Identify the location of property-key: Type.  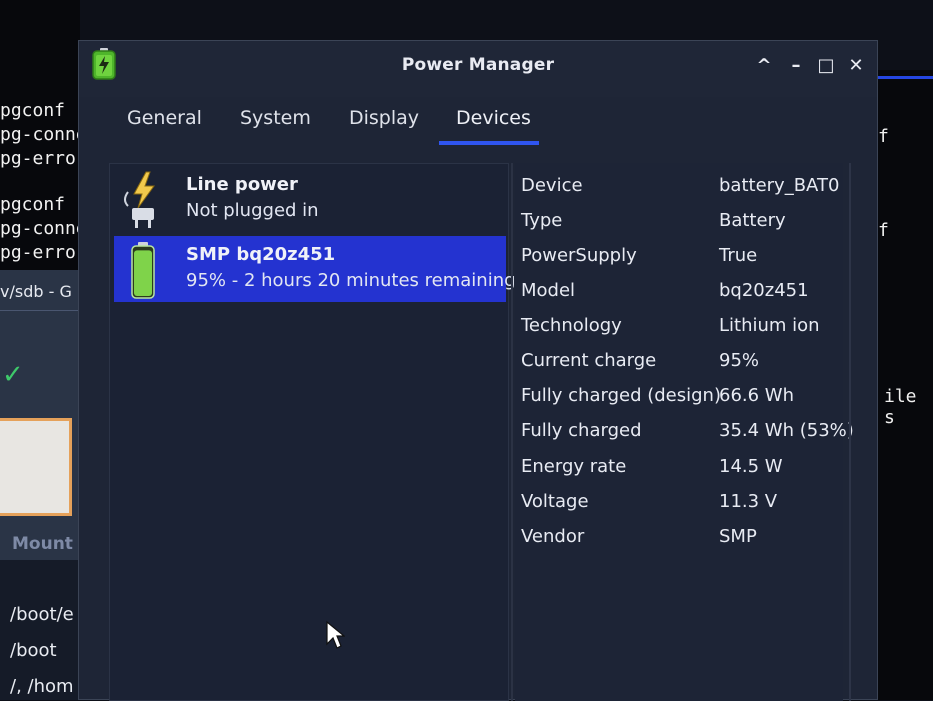
(542, 220).